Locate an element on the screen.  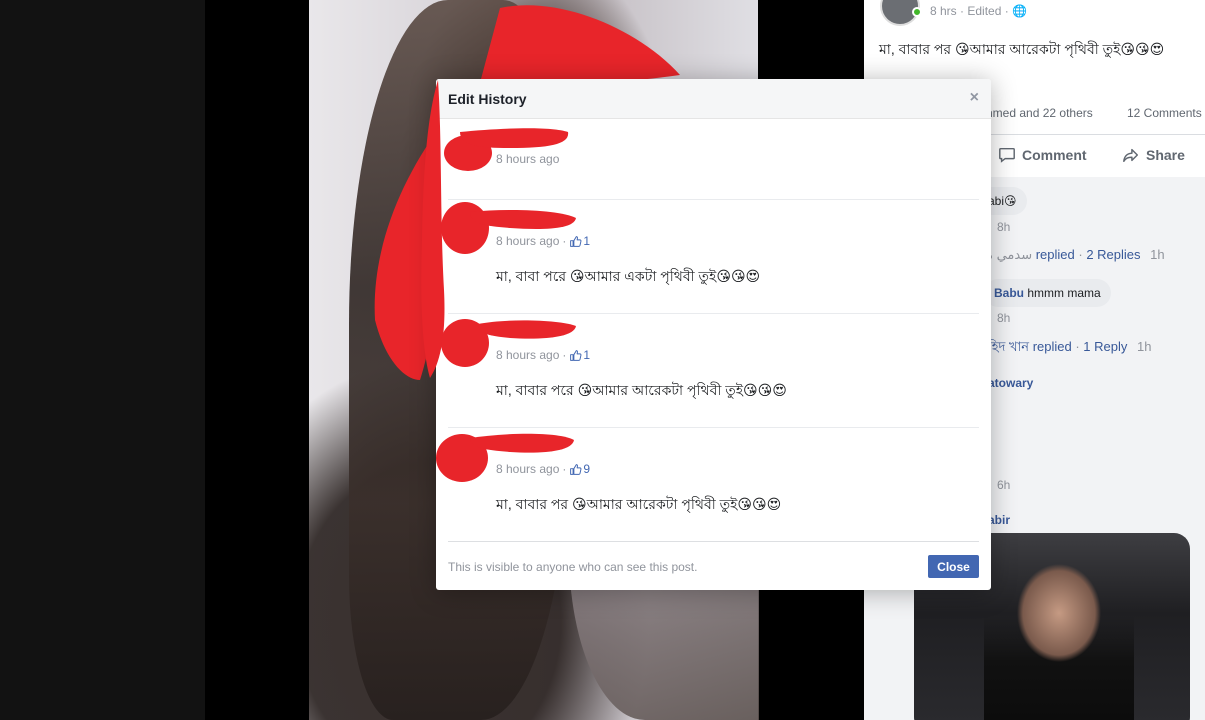
gif-figure is located at coordinates (1059, 636).